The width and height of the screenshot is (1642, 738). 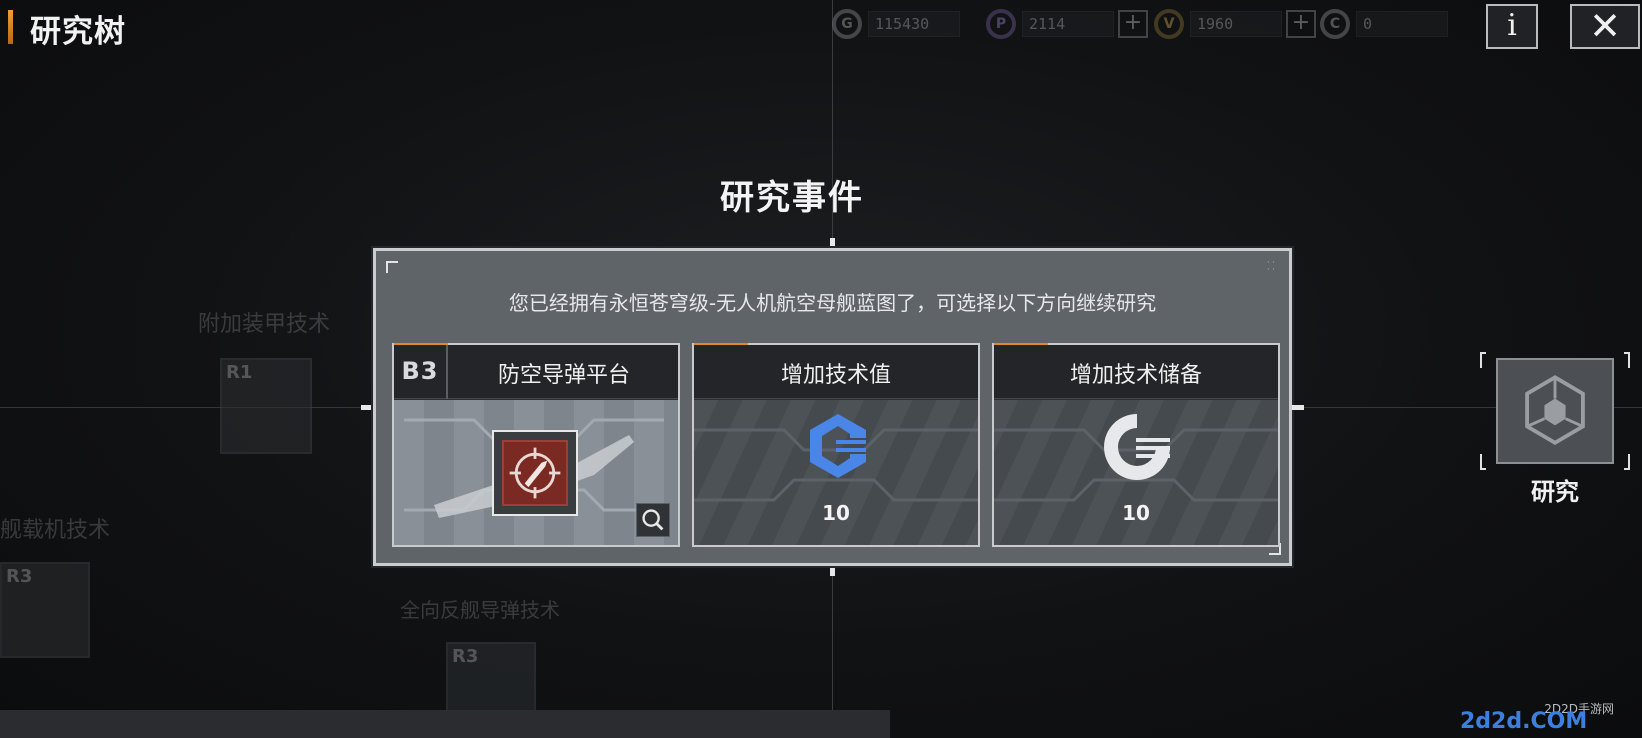 What do you see at coordinates (1627, 360) in the screenshot?
I see `node-bracket-tr` at bounding box center [1627, 360].